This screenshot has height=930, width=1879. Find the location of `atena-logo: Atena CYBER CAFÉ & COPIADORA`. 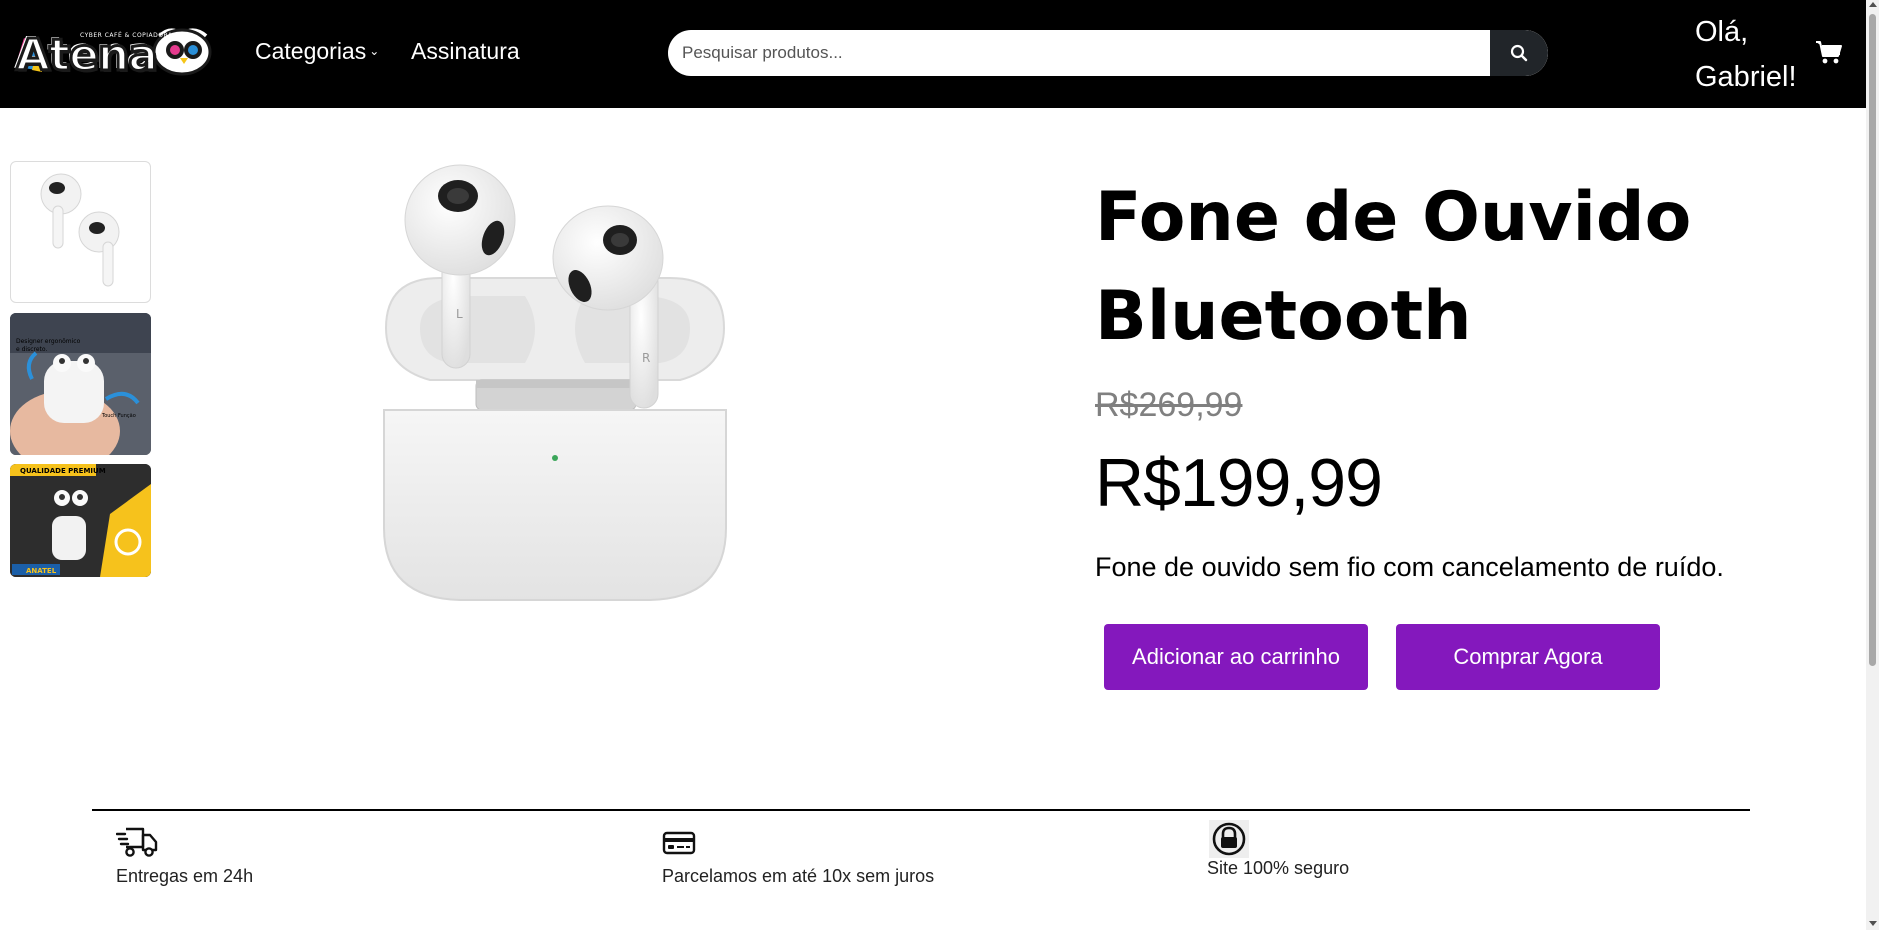

atena-logo: Atena CYBER CAFÉ & COPIADORA is located at coordinates (112, 53).